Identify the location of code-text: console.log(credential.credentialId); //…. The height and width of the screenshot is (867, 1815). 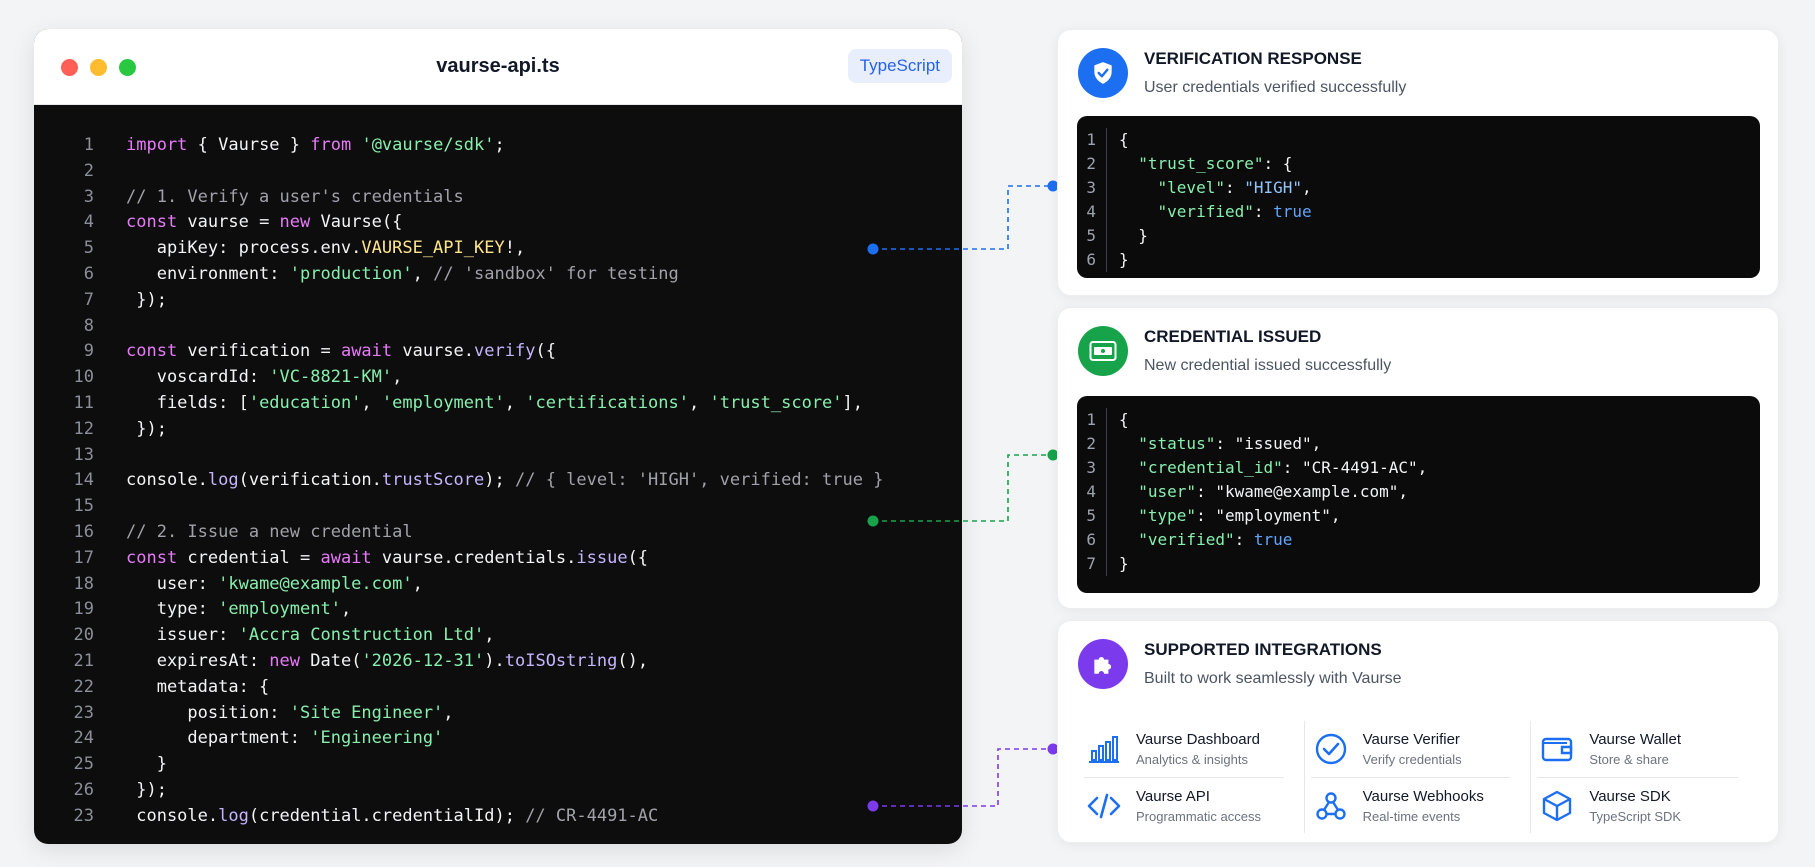
(392, 817).